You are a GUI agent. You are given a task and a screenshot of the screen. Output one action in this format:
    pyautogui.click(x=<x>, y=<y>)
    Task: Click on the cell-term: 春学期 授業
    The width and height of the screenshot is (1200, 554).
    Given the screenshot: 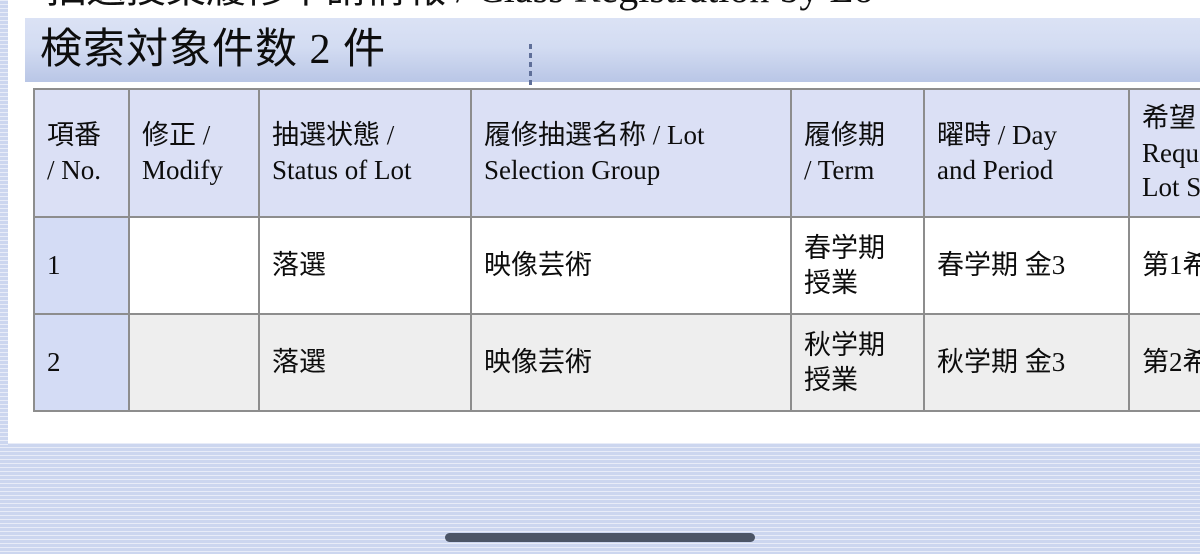 What is the action you would take?
    pyautogui.click(x=857, y=265)
    